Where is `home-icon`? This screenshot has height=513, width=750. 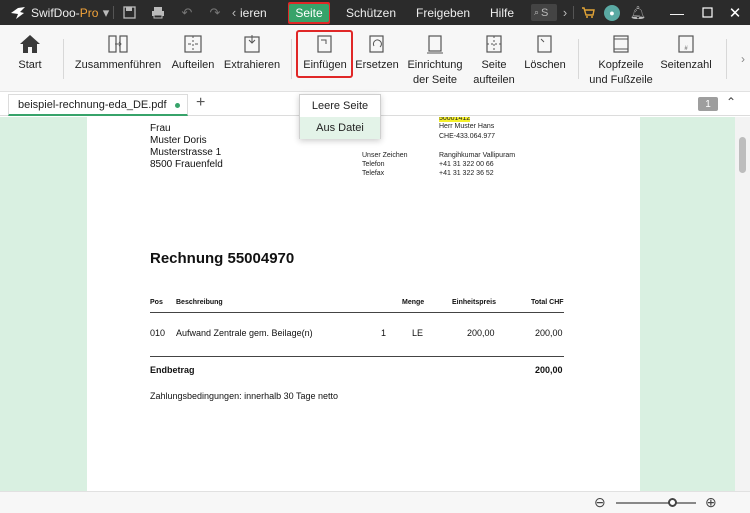
home-icon is located at coordinates (30, 44).